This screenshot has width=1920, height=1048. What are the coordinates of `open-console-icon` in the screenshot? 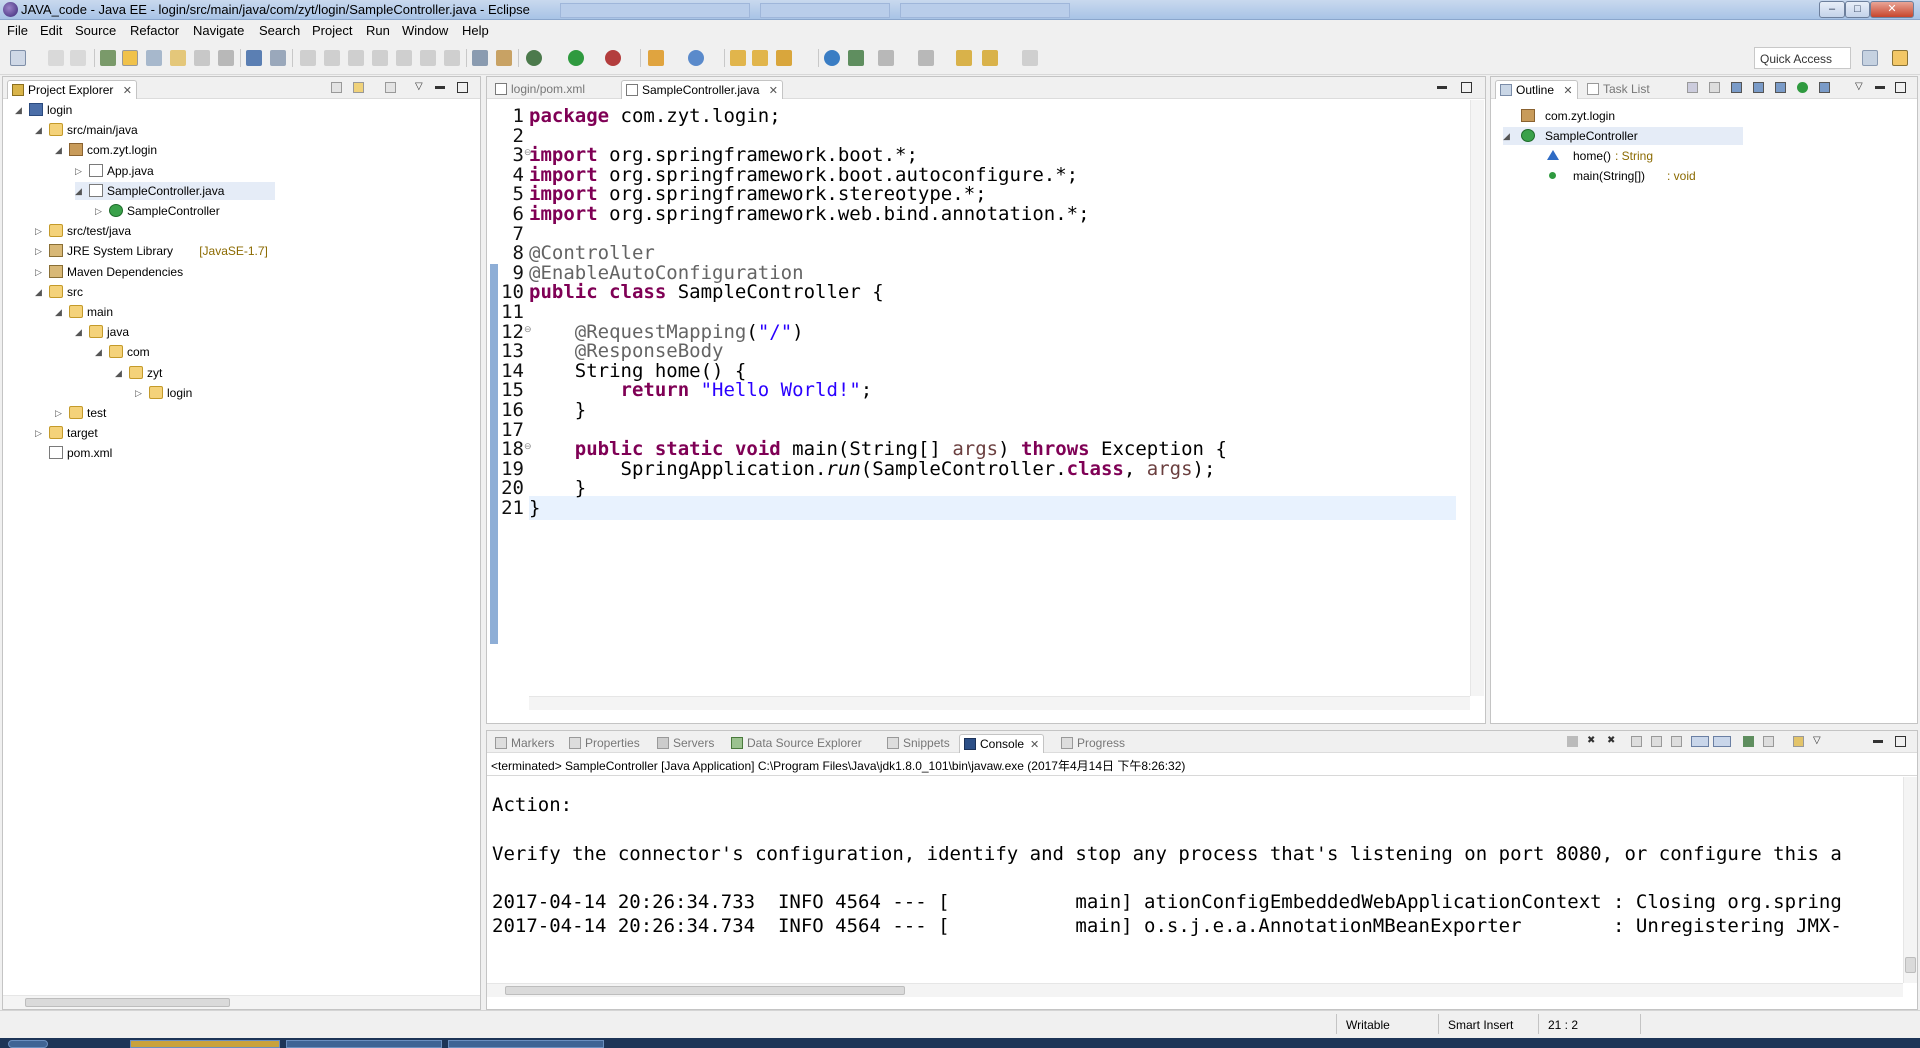 It's located at (1798, 741).